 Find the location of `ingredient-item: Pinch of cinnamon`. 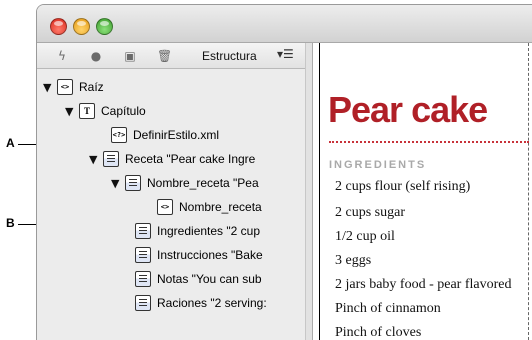

ingredient-item: Pinch of cinnamon is located at coordinates (388, 308).